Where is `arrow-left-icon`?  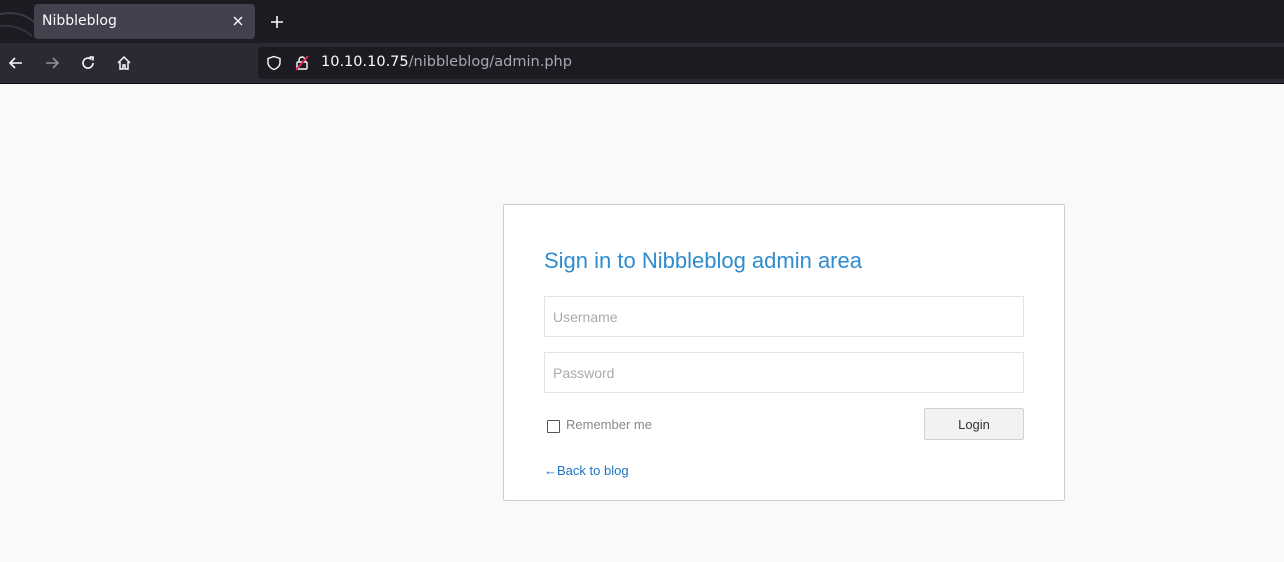 arrow-left-icon is located at coordinates (16, 63).